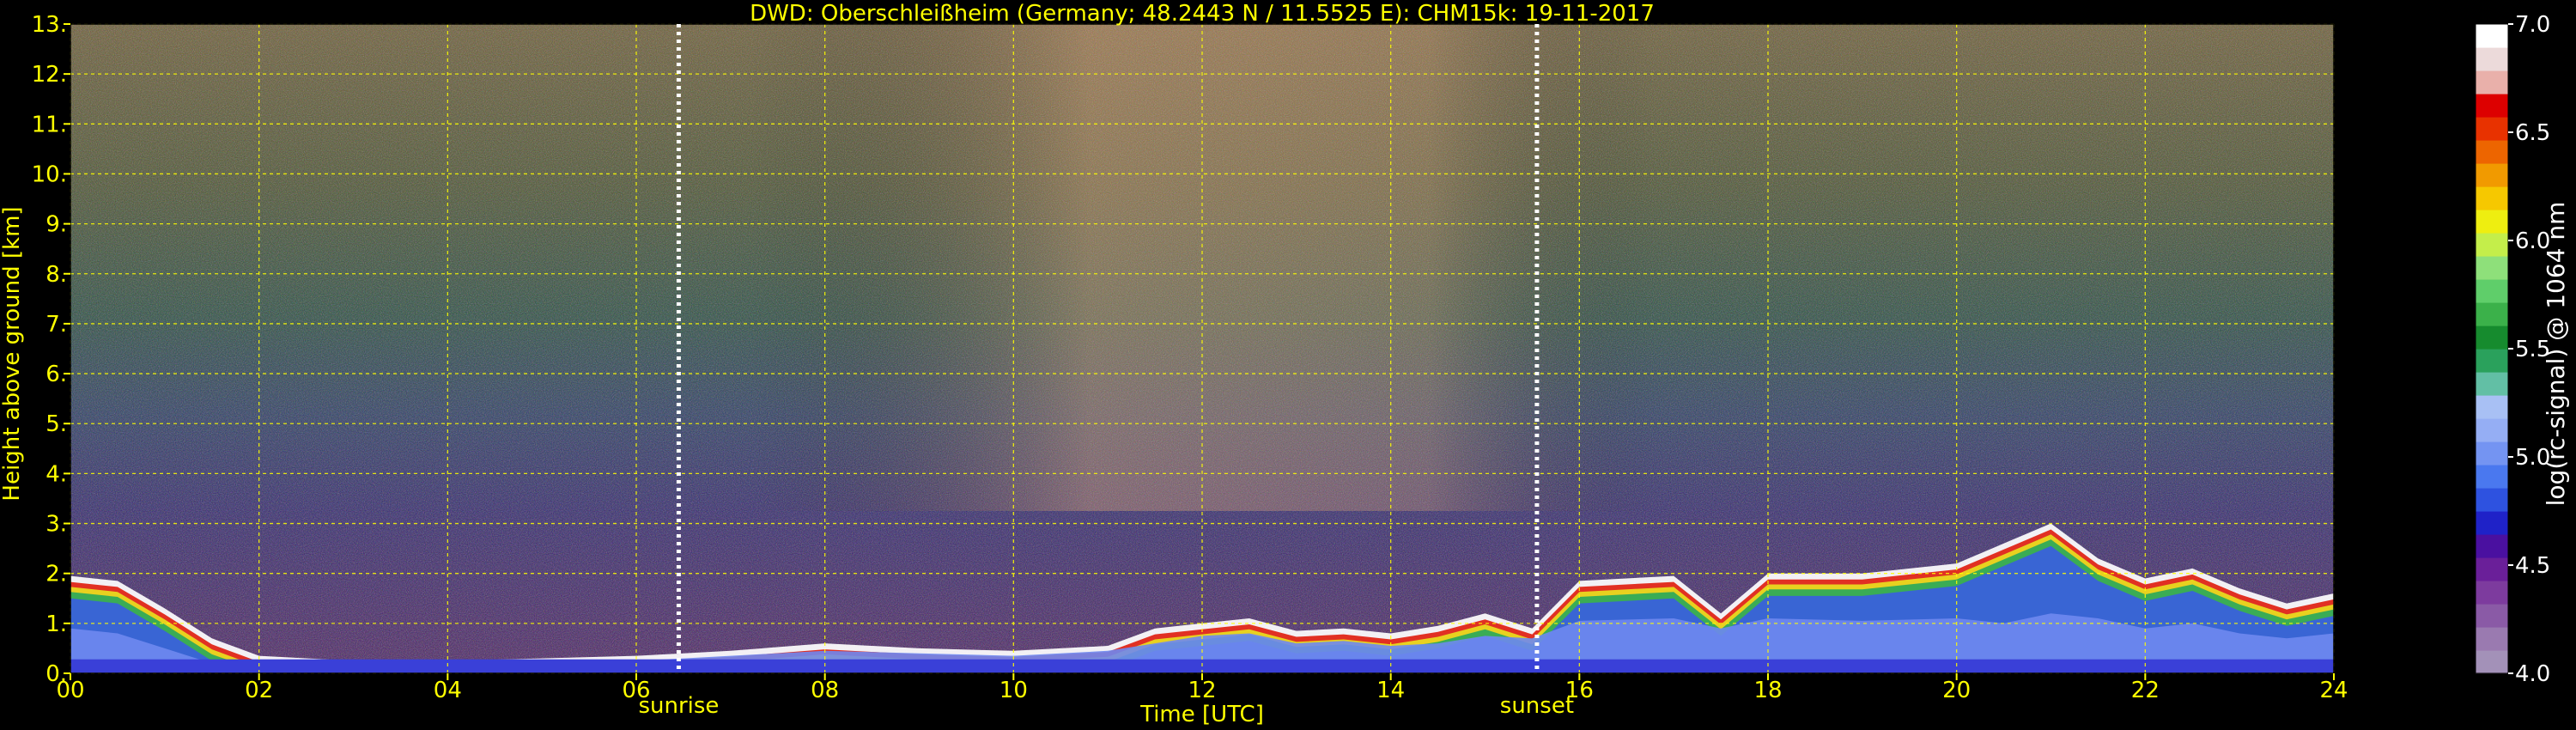 The height and width of the screenshot is (730, 2576). What do you see at coordinates (825, 690) in the screenshot?
I see `x-tick-label: 08` at bounding box center [825, 690].